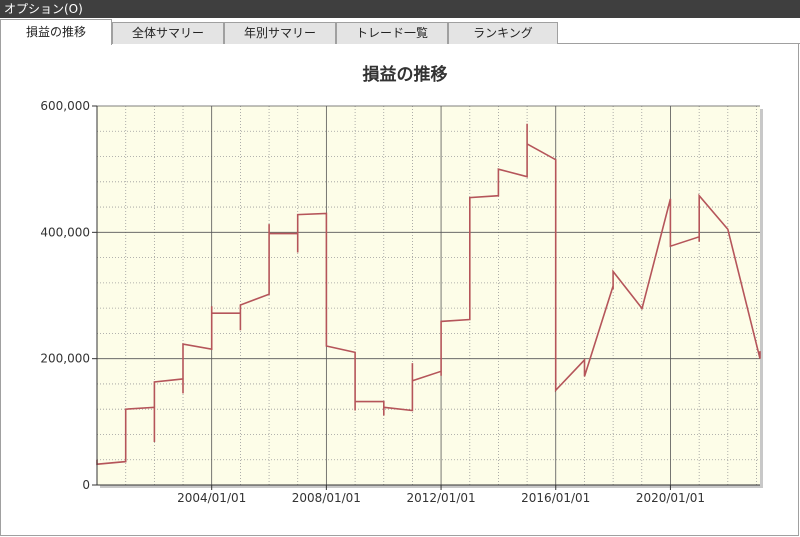 The width and height of the screenshot is (800, 537). I want to click on x-tick-label: 2020/01/01, so click(670, 498).